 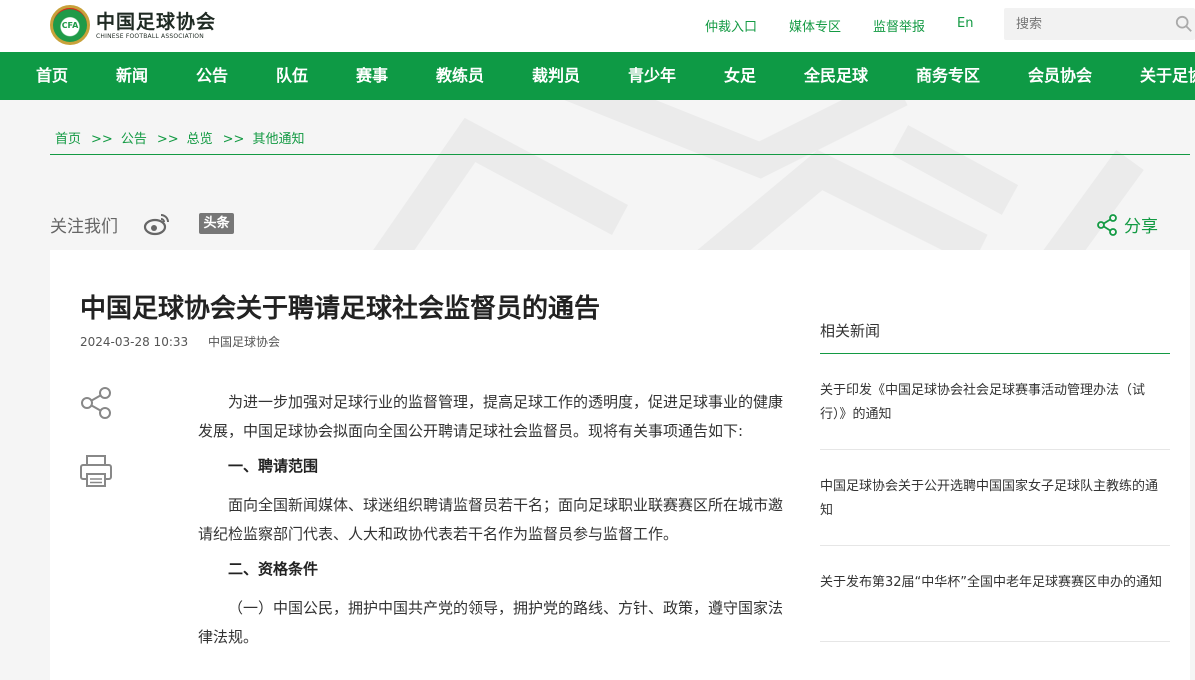 What do you see at coordinates (278, 139) in the screenshot?
I see `breadcrumb-other: 其他通知` at bounding box center [278, 139].